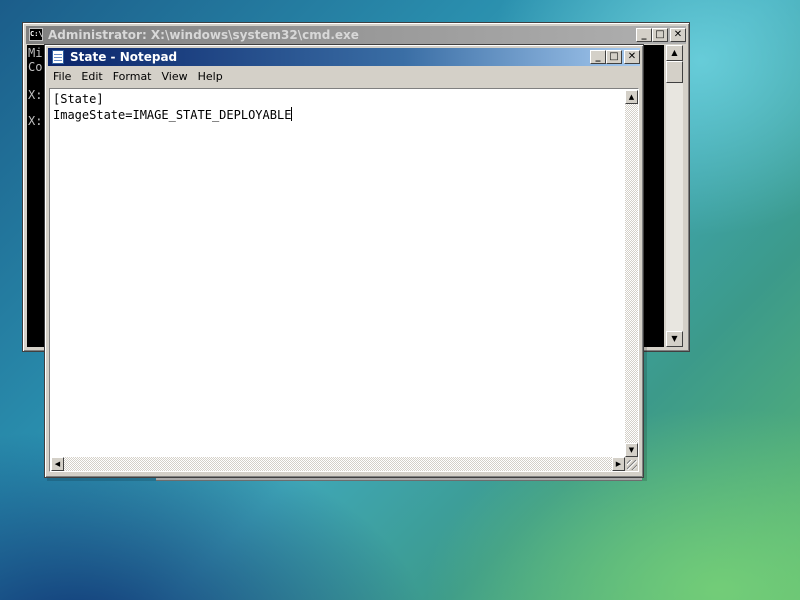 The image size is (800, 600). I want to click on cmd-minimize-button: _, so click(644, 35).